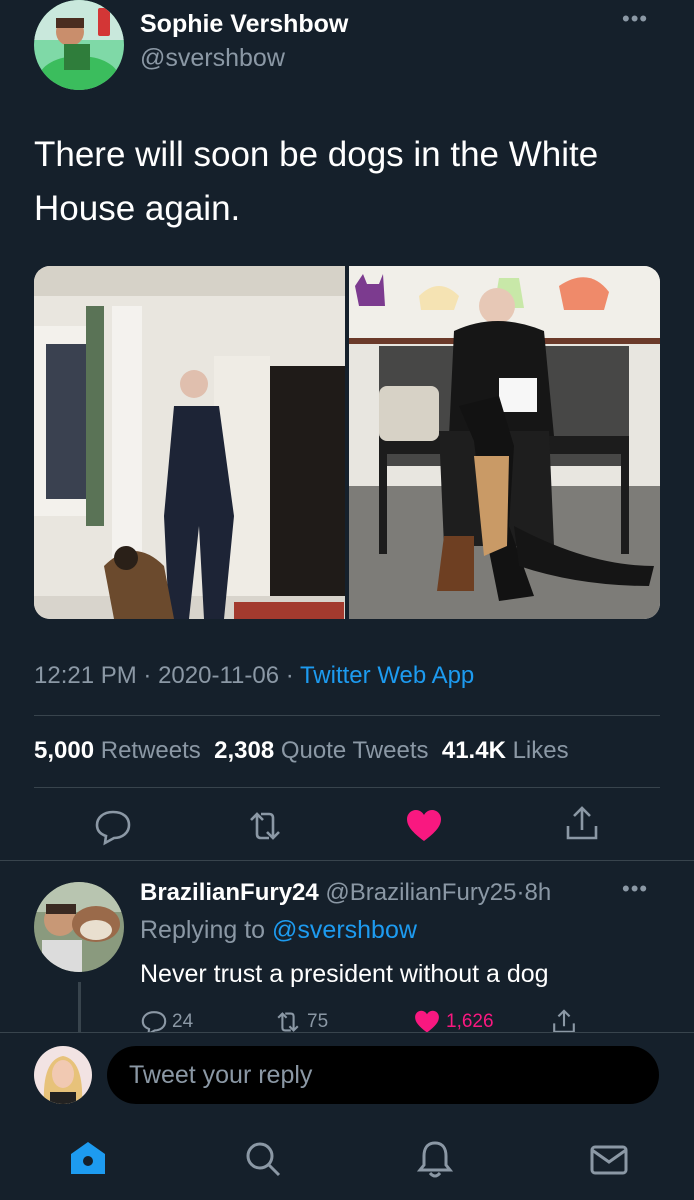  I want to click on reply-text: Never trust a president without a dog, so click(344, 974).